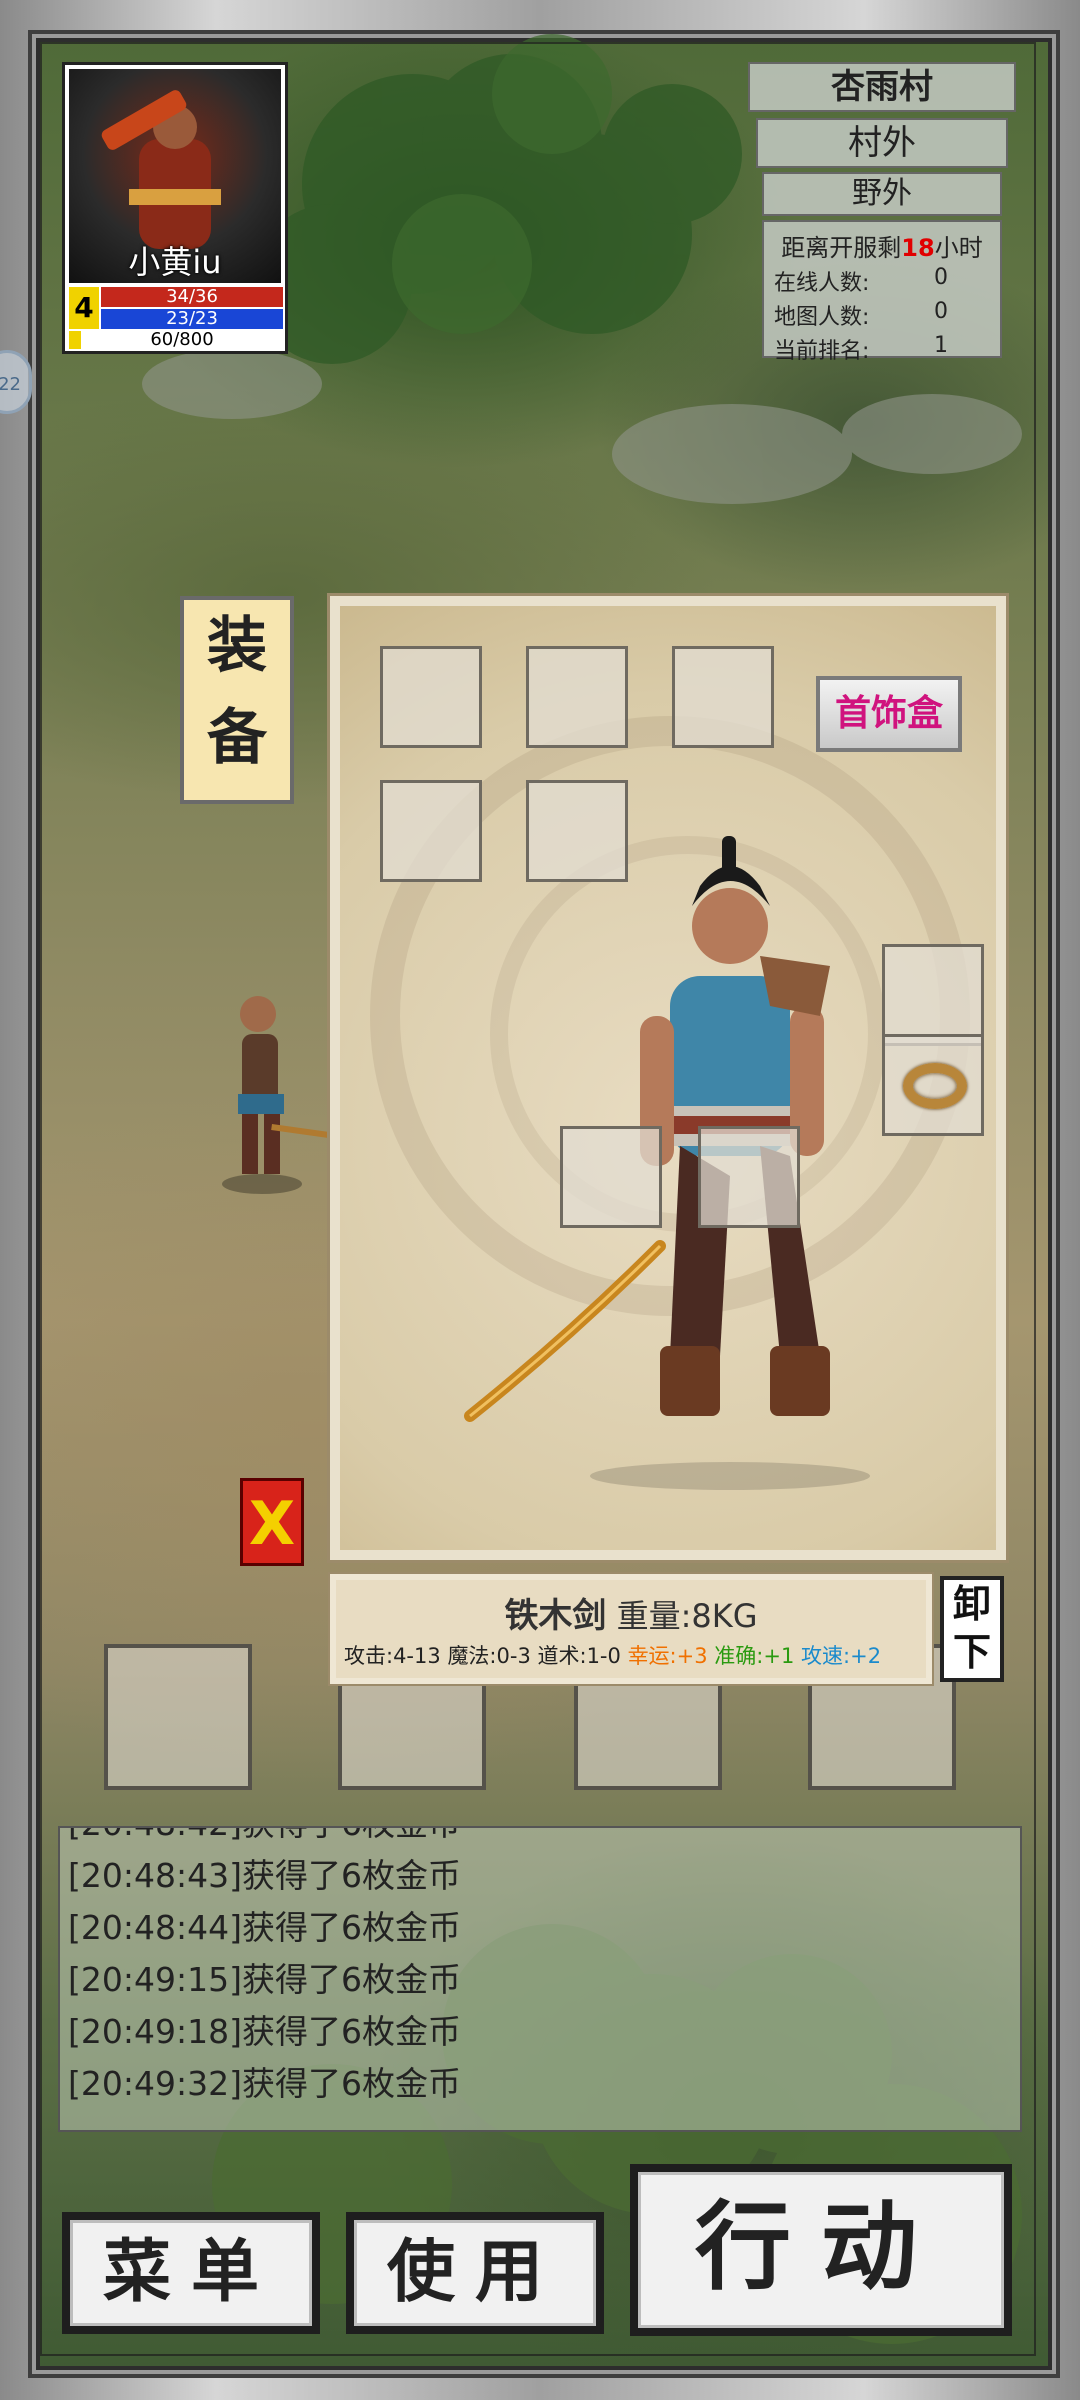  What do you see at coordinates (264, 1875) in the screenshot?
I see `log-line: [20:48:43]获得了6枚金币` at bounding box center [264, 1875].